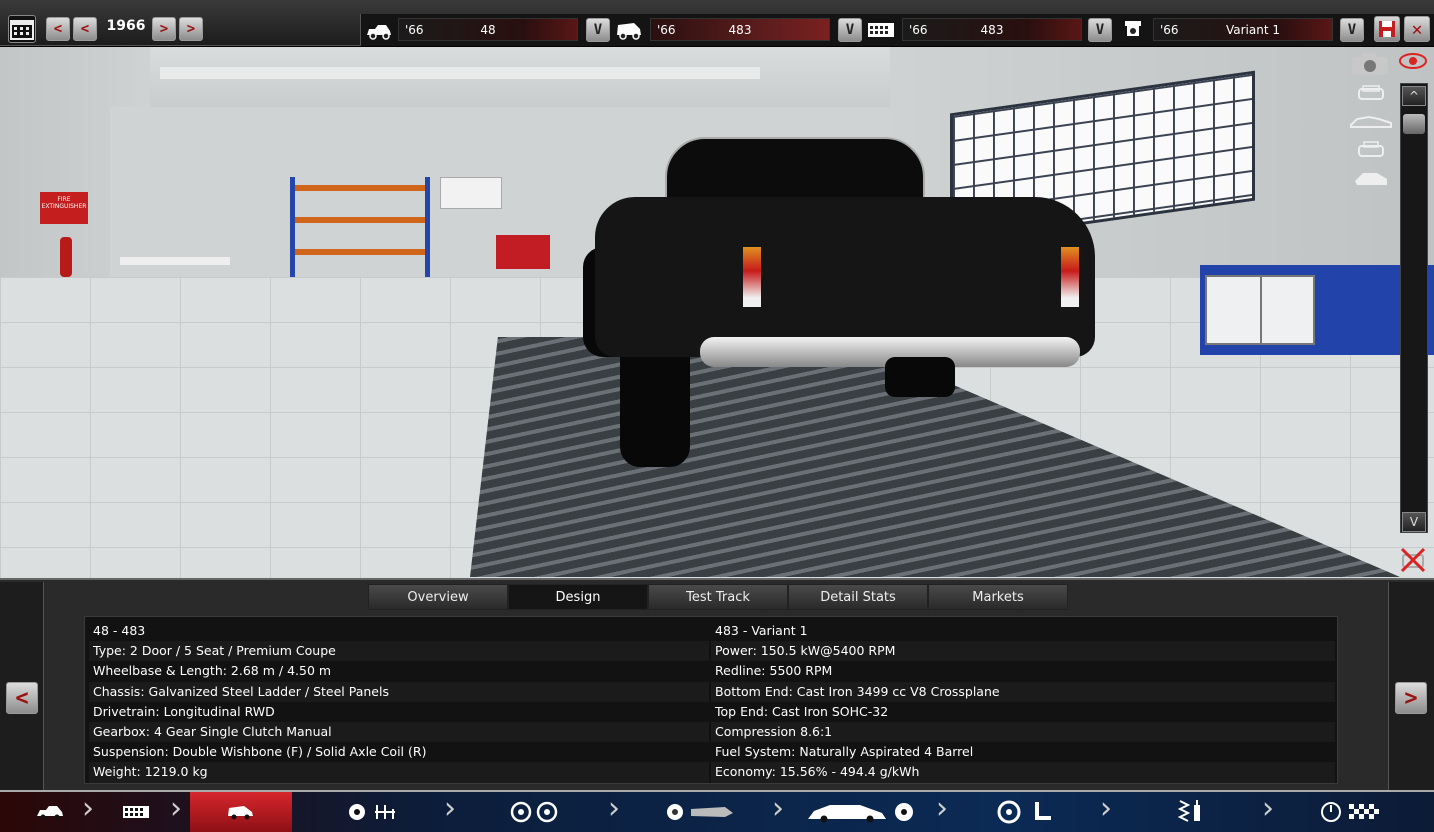  I want to click on fire-extinguisher, so click(66, 257).